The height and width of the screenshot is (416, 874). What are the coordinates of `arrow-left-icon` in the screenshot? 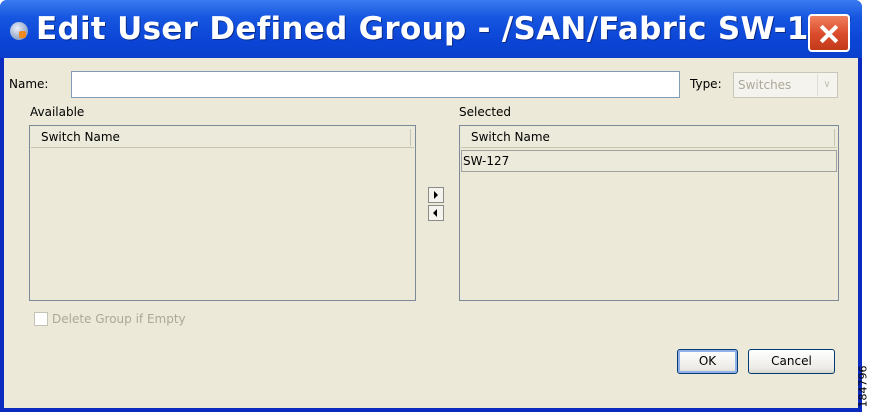 It's located at (435, 213).